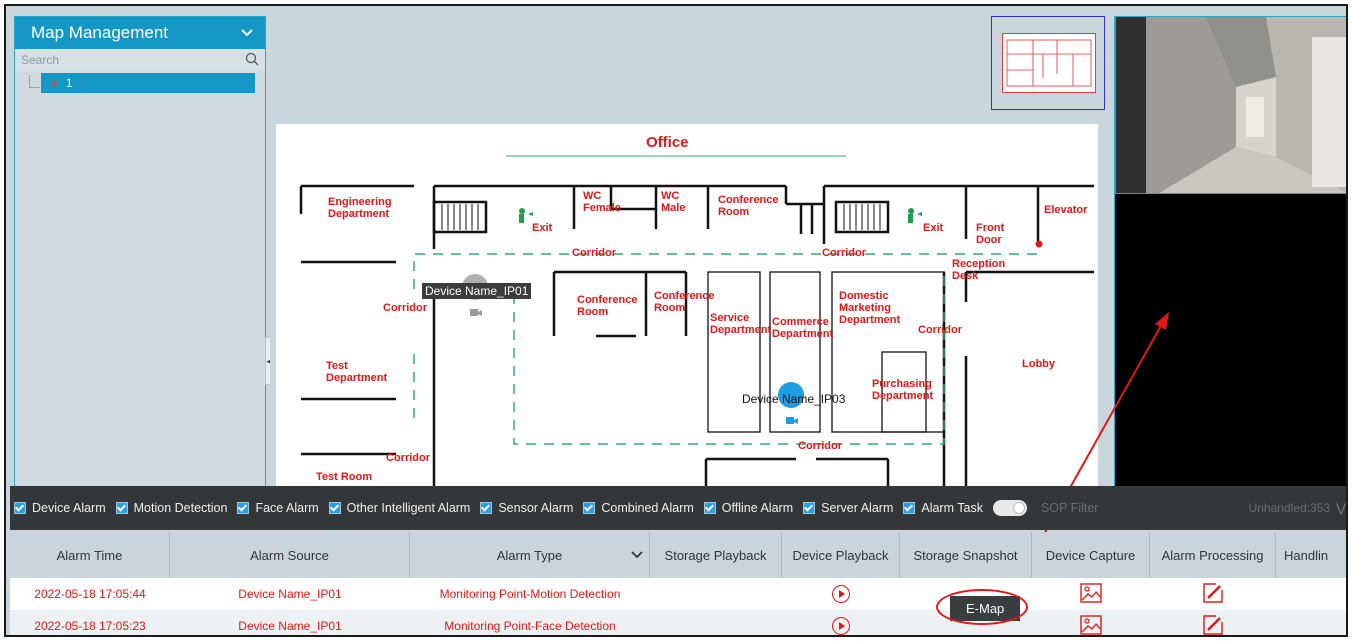 This screenshot has width=1352, height=641. What do you see at coordinates (477, 291) in the screenshot?
I see `device-label-ip01: Device Name_IP01` at bounding box center [477, 291].